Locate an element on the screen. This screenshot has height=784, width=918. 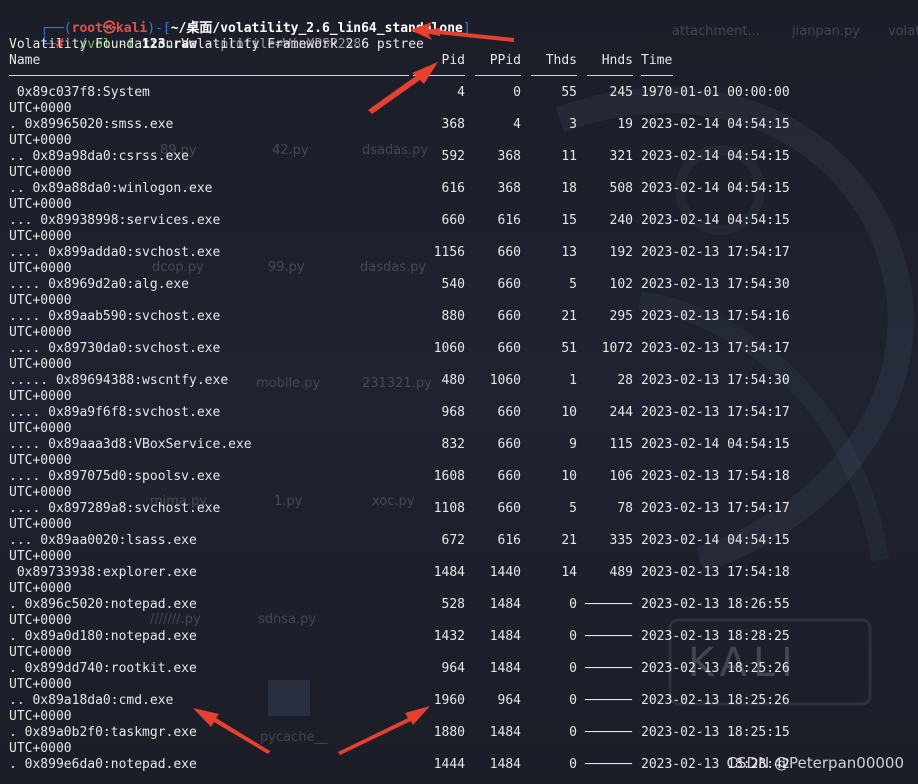
header-underline-ppid is located at coordinates (498, 75).